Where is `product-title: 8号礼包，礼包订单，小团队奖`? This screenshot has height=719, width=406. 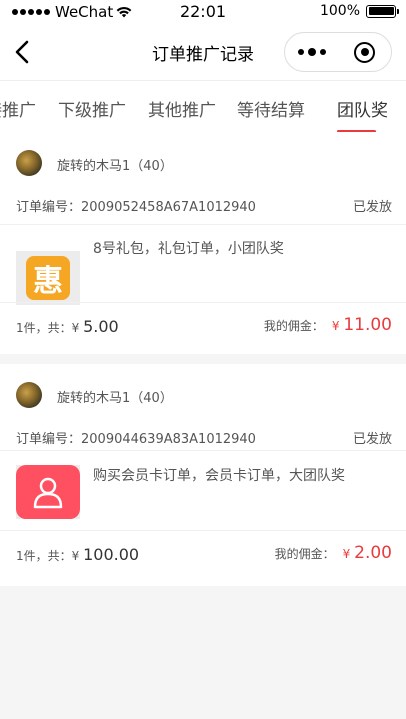 product-title: 8号礼包，礼包订单，小团队奖 is located at coordinates (188, 249).